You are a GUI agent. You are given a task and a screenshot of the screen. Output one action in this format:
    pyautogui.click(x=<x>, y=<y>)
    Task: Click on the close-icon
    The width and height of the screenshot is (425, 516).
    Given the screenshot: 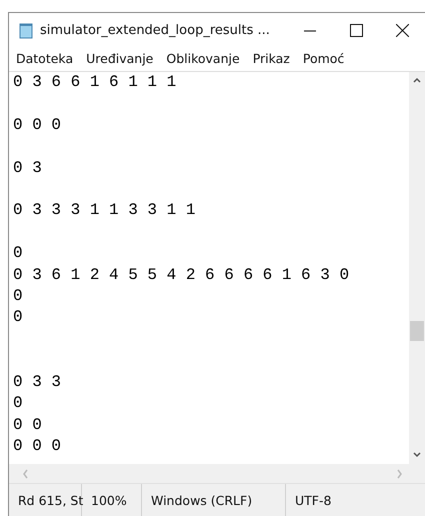 What is the action you would take?
    pyautogui.click(x=402, y=30)
    